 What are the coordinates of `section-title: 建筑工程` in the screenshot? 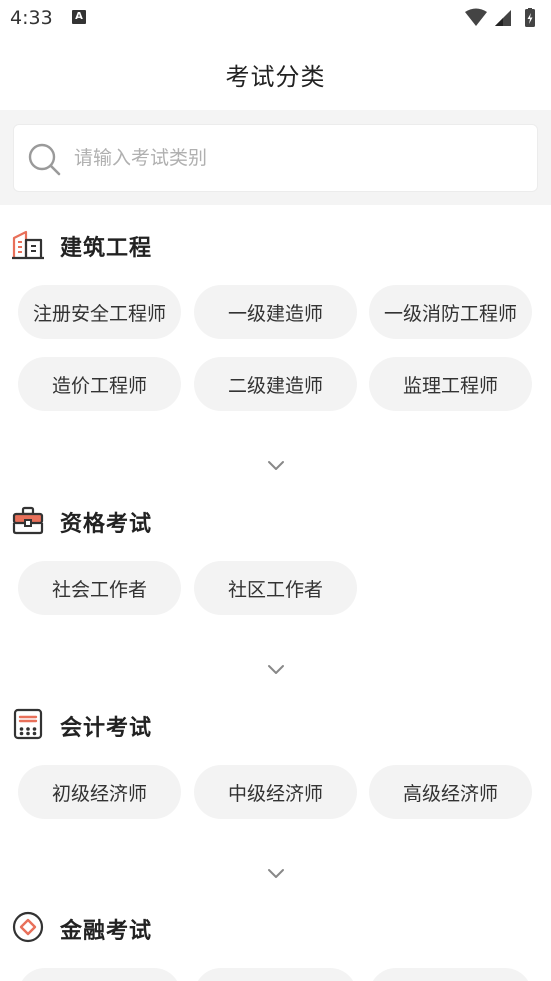 It's located at (106, 248).